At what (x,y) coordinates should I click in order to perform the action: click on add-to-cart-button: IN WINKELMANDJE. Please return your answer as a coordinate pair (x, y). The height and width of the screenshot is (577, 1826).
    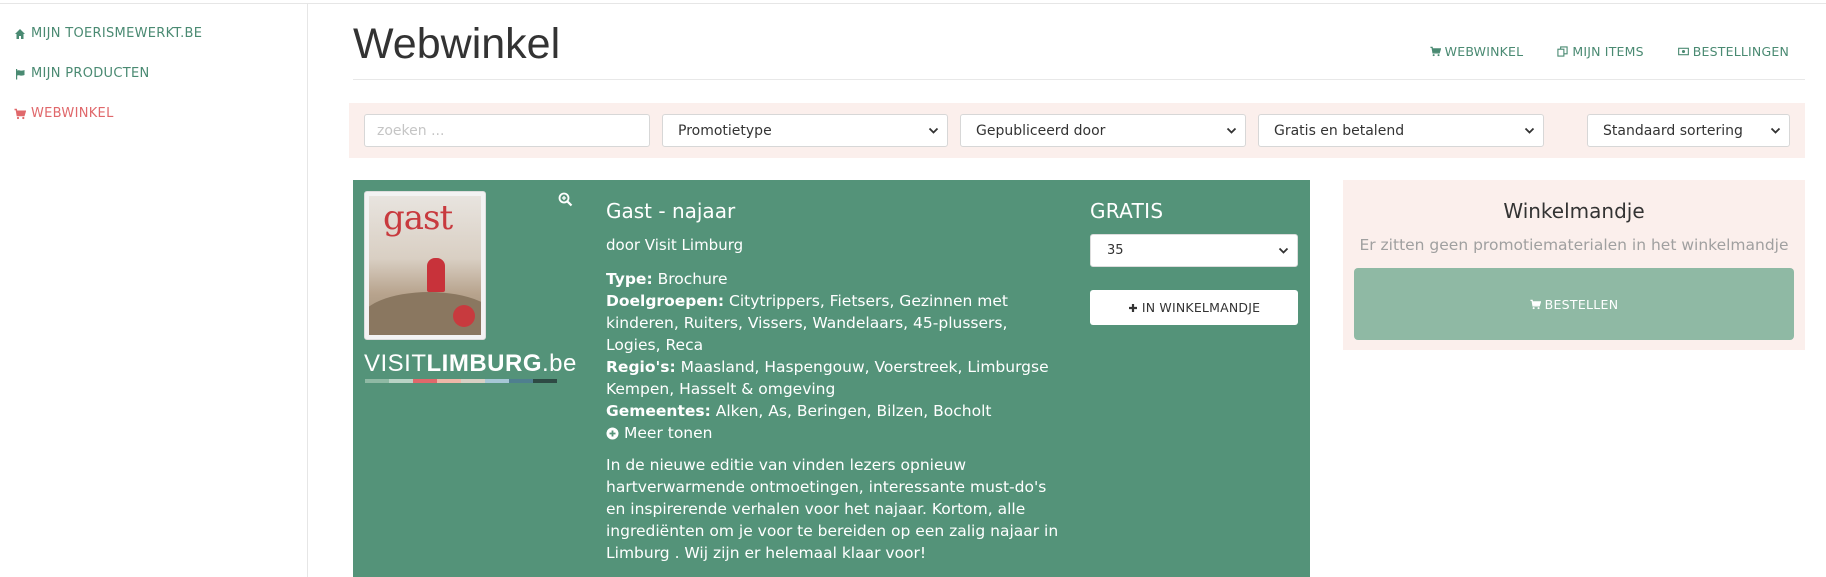
    Looking at the image, I should click on (1194, 307).